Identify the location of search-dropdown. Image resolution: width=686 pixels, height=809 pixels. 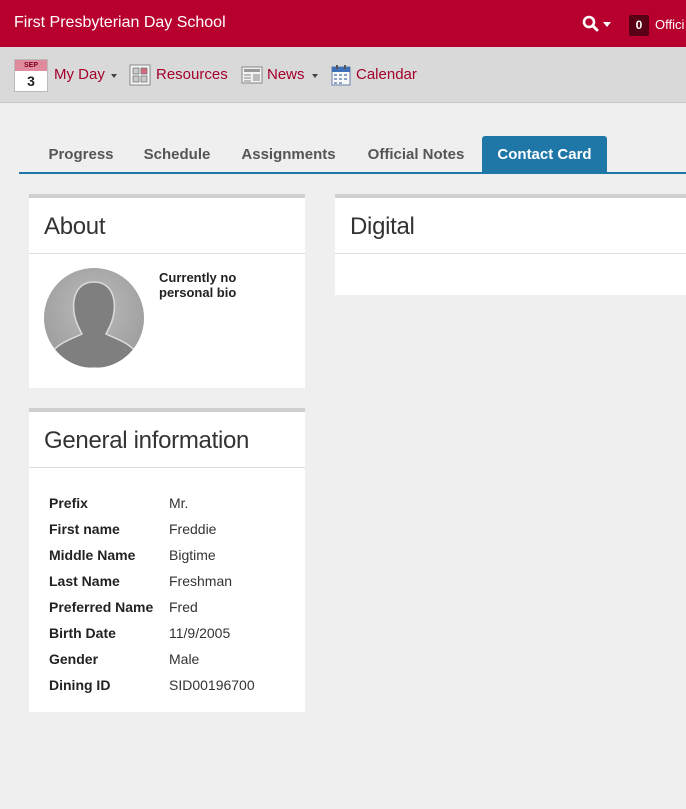
(598, 24).